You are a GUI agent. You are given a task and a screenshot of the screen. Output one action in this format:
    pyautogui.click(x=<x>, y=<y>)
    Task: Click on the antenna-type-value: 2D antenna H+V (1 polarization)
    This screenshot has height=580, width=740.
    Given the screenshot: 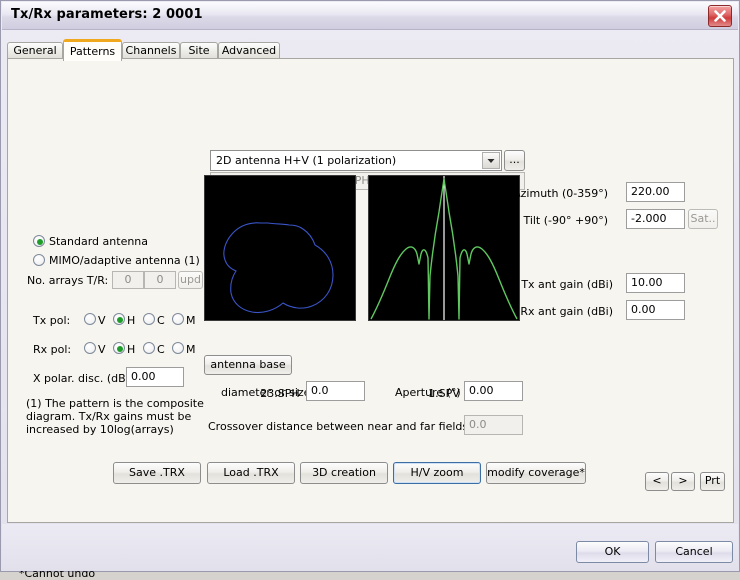 What is the action you would take?
    pyautogui.click(x=306, y=160)
    